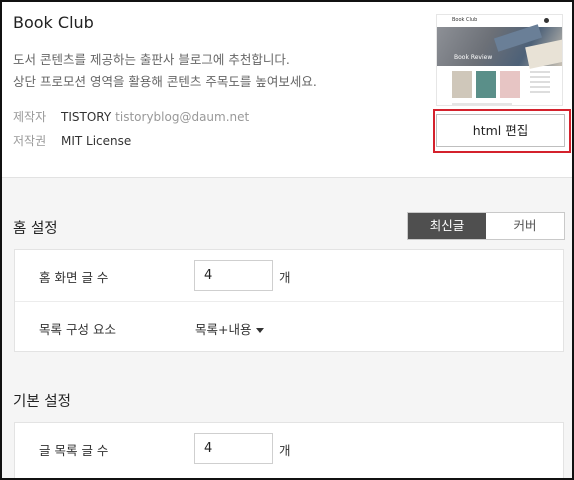 The height and width of the screenshot is (480, 574). What do you see at coordinates (151, 59) in the screenshot?
I see `skin-description-line: 도서 콘텐츠를 제공하는 출판사 블로그에 추천합니다.` at bounding box center [151, 59].